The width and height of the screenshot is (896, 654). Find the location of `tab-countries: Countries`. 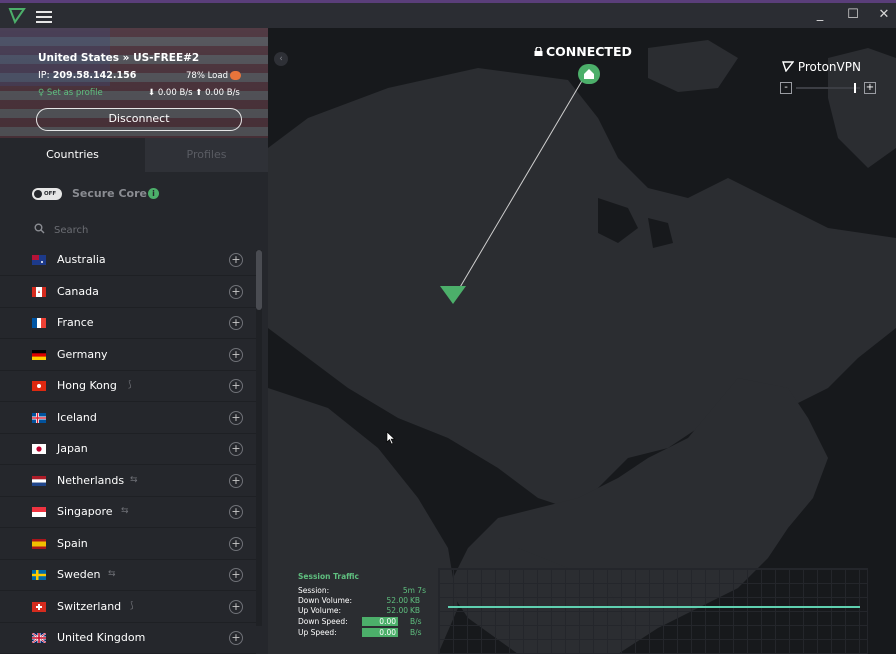

tab-countries: Countries is located at coordinates (72, 155).